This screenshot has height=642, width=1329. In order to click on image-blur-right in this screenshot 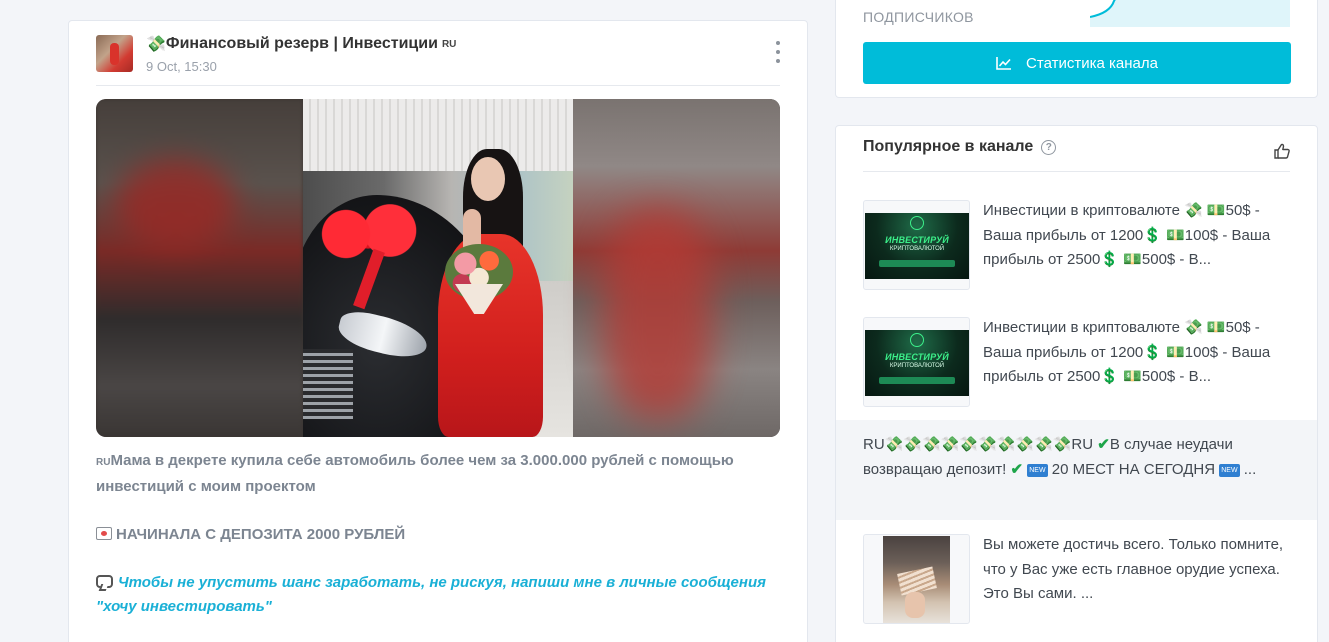, I will do `click(676, 268)`.